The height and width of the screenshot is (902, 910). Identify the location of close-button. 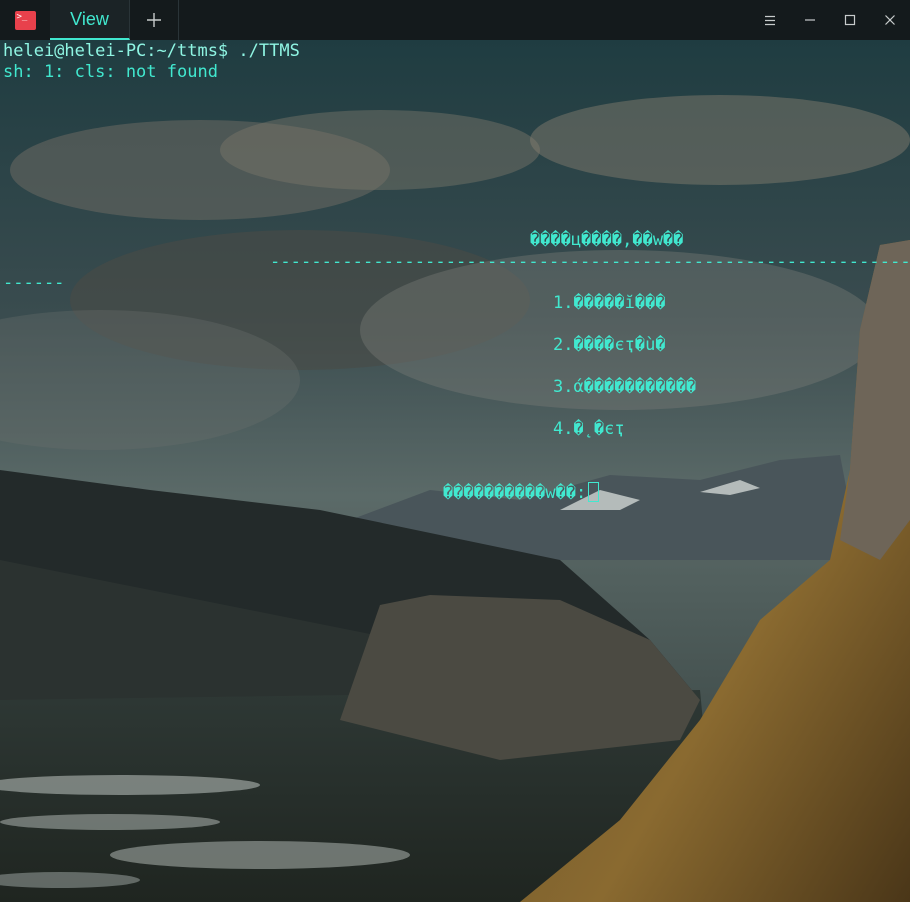
(890, 20).